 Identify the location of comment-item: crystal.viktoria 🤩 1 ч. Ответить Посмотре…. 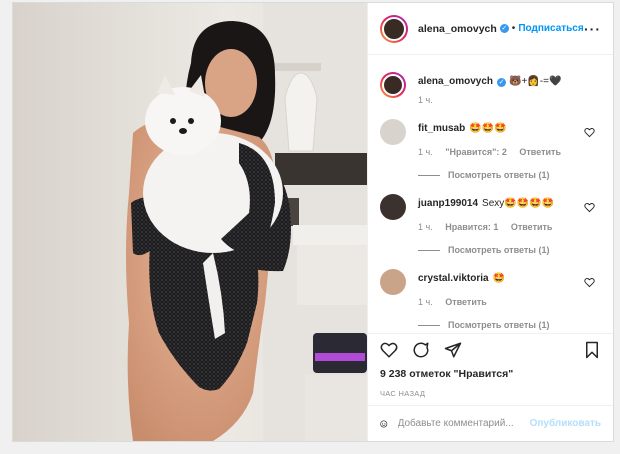
(490, 299).